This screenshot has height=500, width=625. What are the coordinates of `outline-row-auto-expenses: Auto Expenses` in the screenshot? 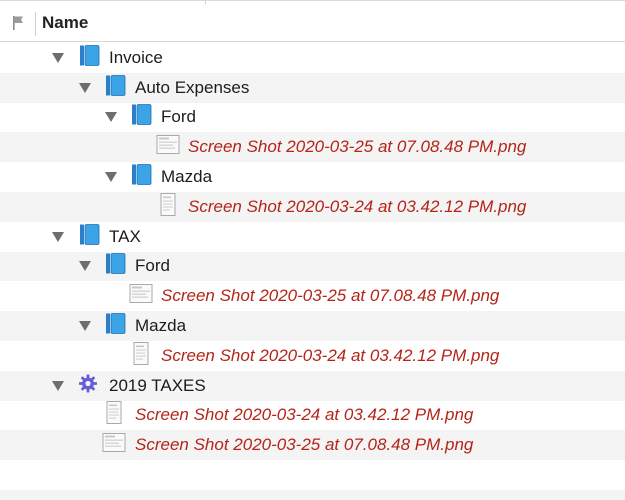 It's located at (312, 87).